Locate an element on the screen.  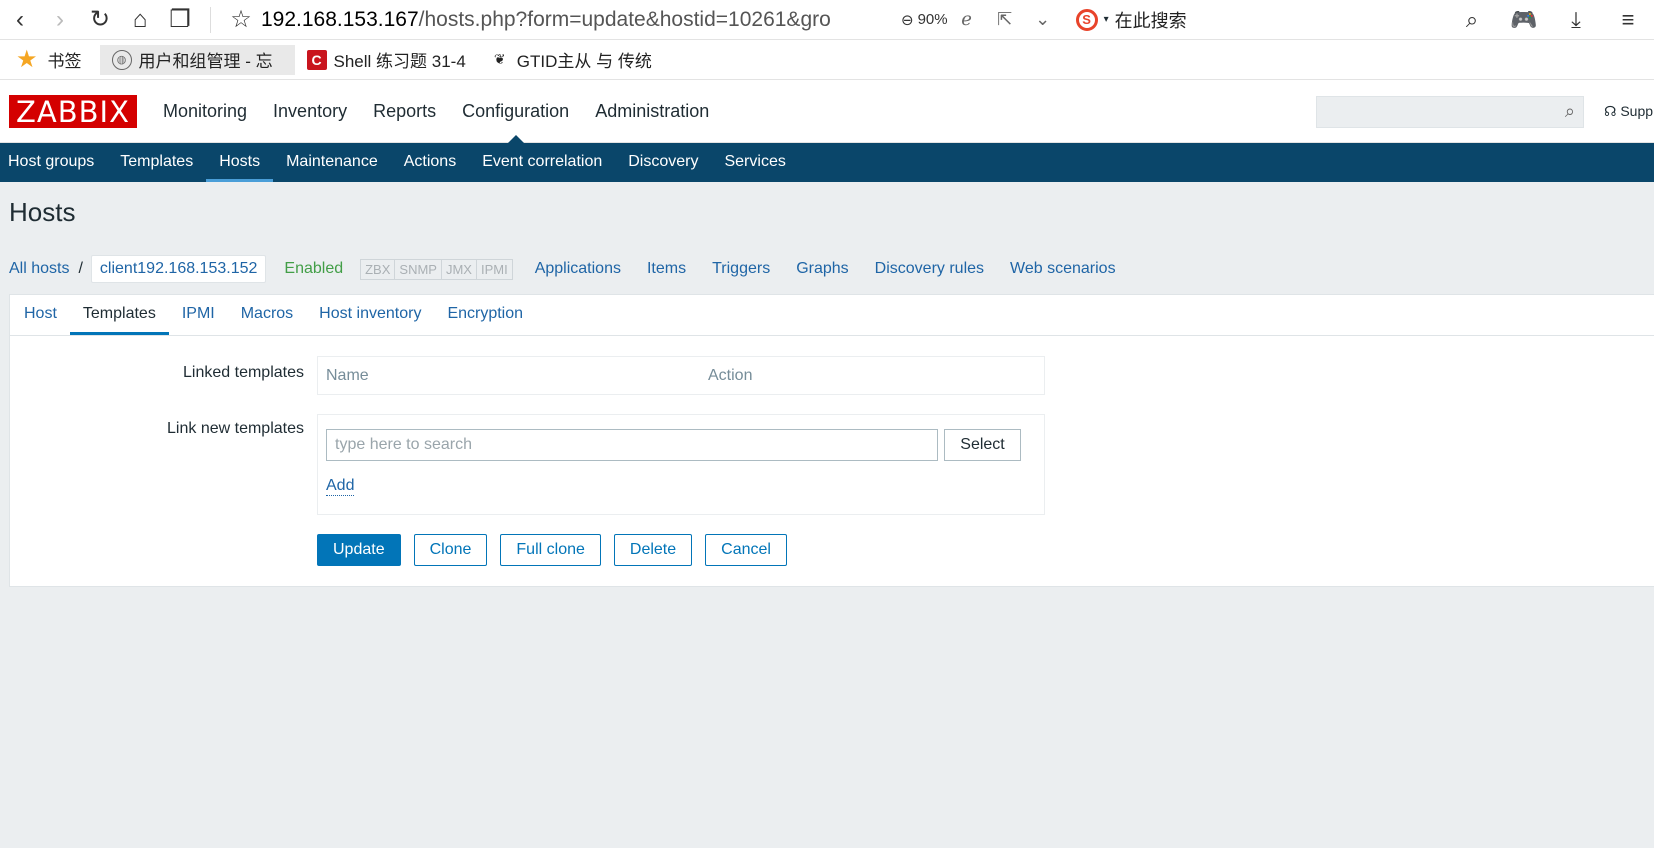
availability-badges: ZBX SNMP JMX IPMI is located at coordinates (436, 269).